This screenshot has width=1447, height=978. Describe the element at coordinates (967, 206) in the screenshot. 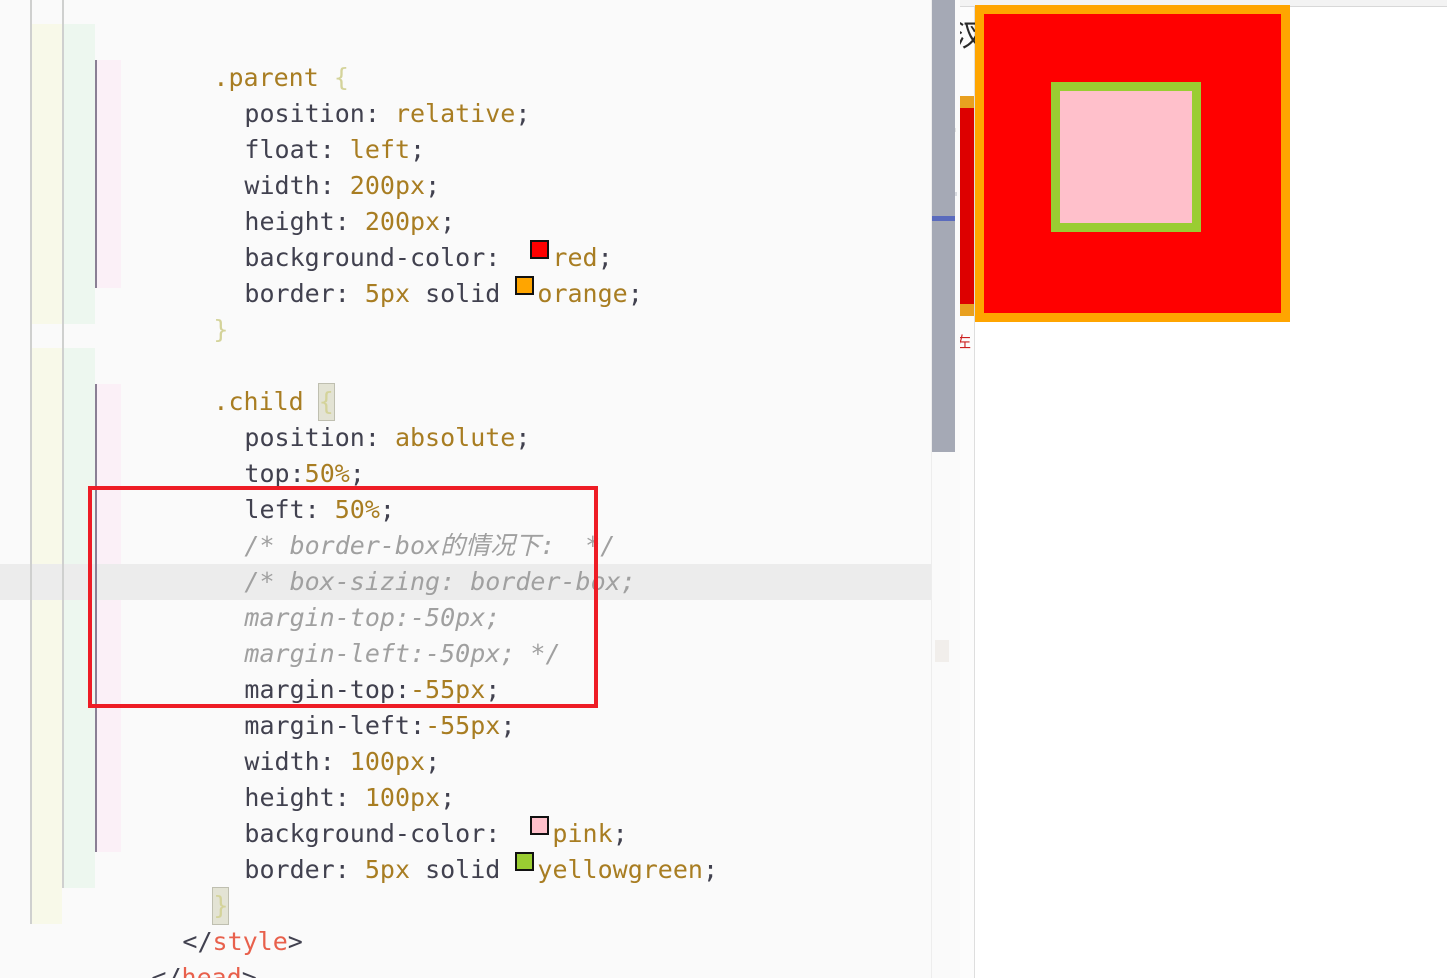

I see `occluded-red-sliver` at that location.